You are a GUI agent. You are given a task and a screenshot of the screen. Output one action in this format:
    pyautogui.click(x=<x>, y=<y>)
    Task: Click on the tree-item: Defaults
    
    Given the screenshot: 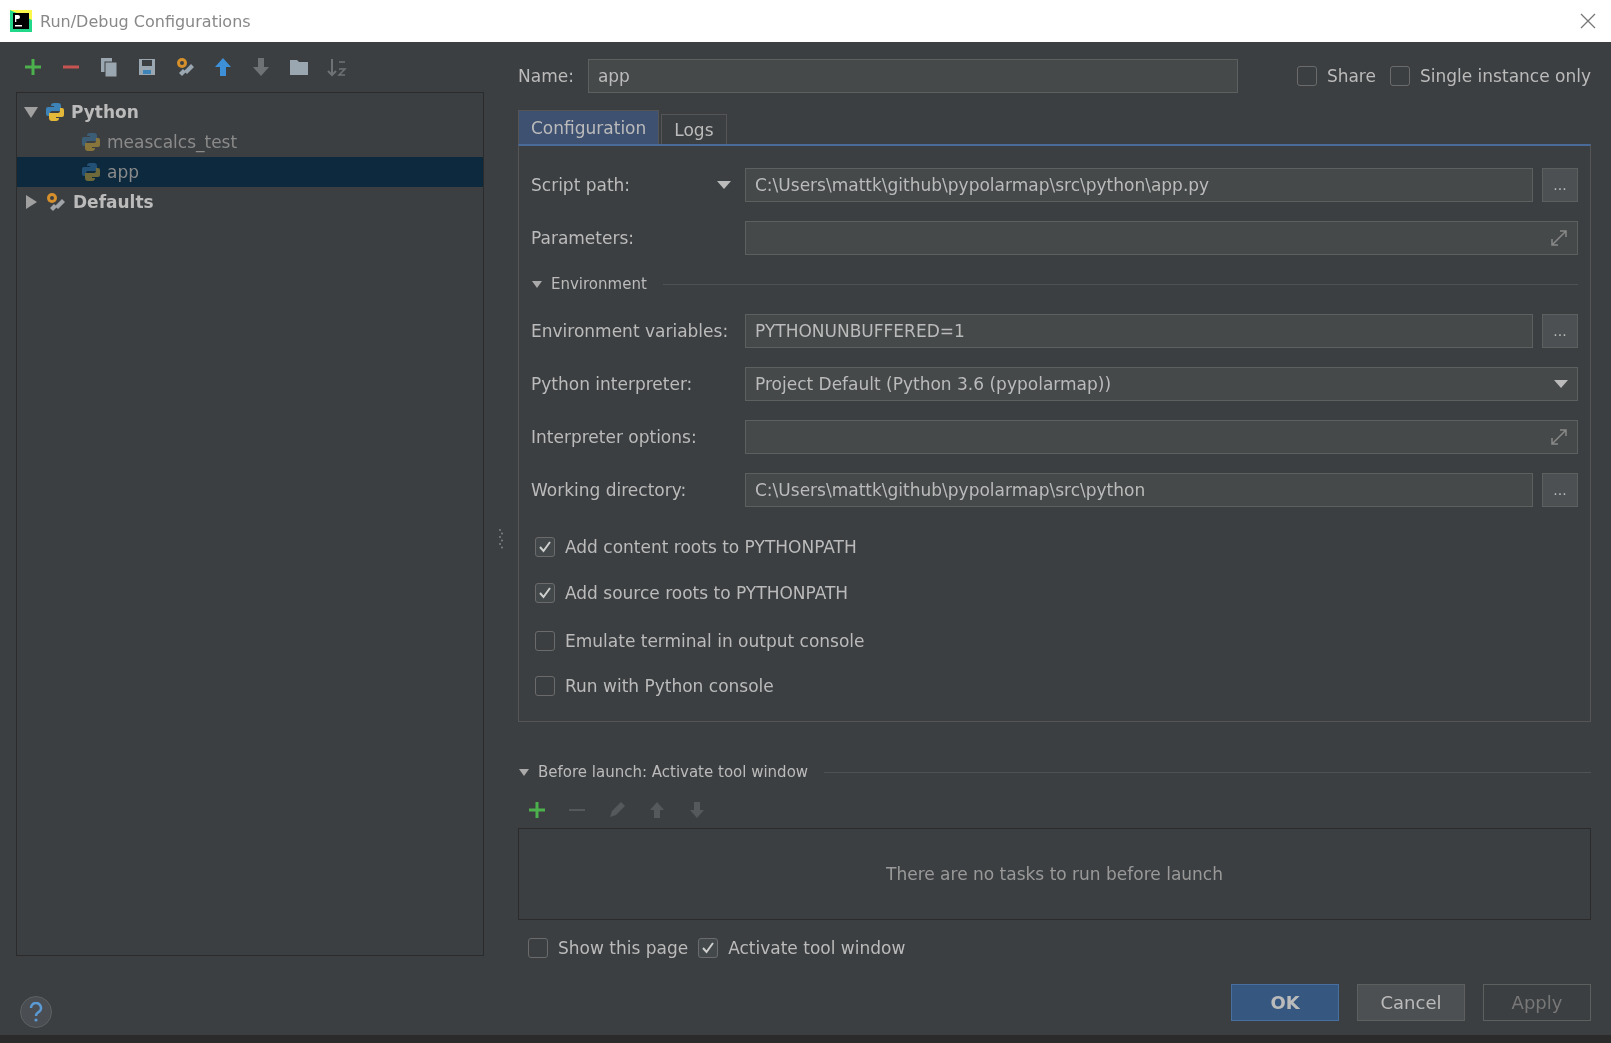 What is the action you would take?
    pyautogui.click(x=250, y=202)
    